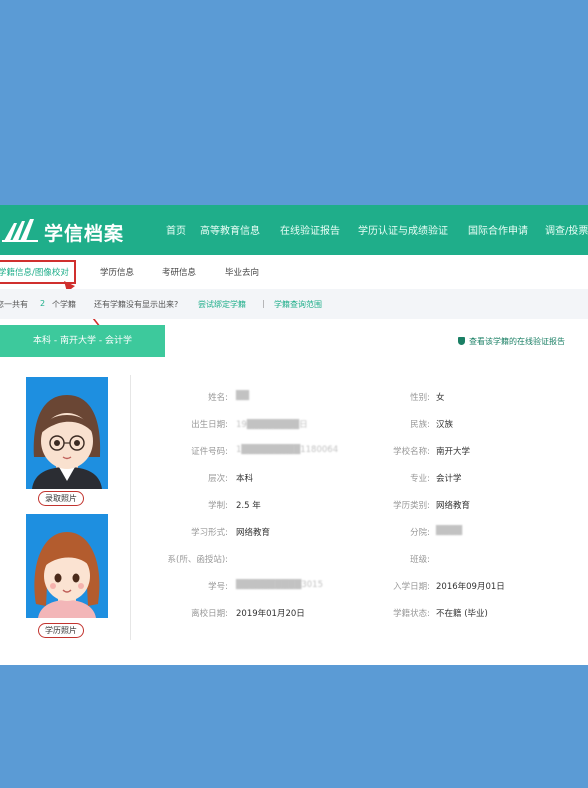  What do you see at coordinates (403, 229) in the screenshot?
I see `nav-certification: 学历认证与成绩验证` at bounding box center [403, 229].